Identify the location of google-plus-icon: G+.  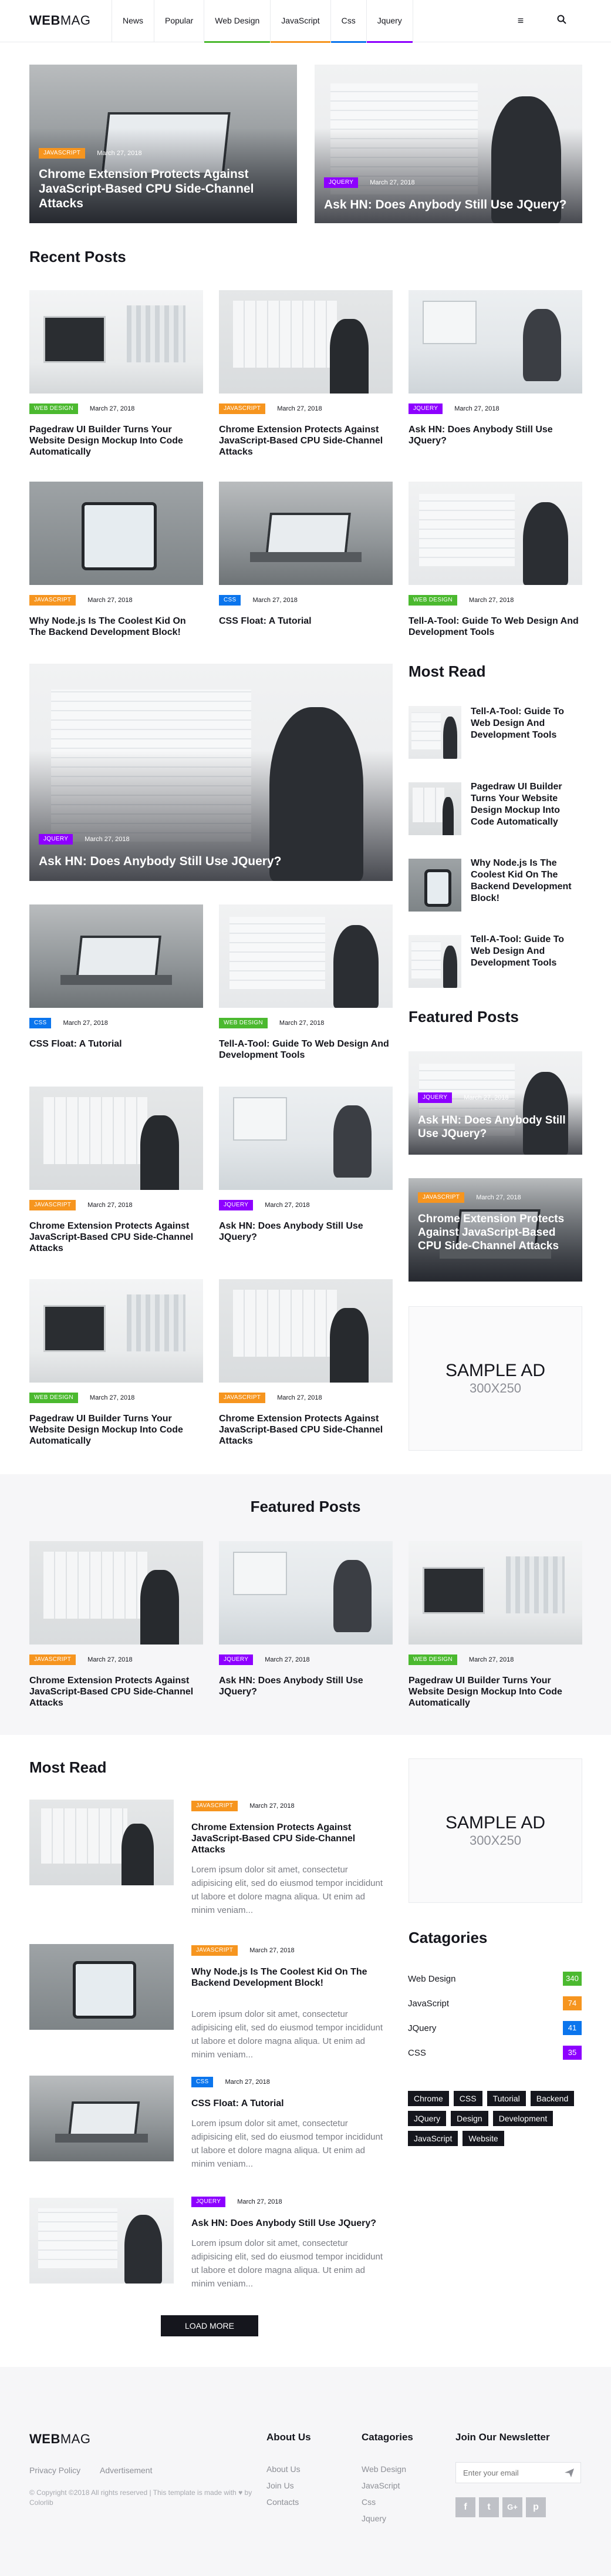
(512, 2507).